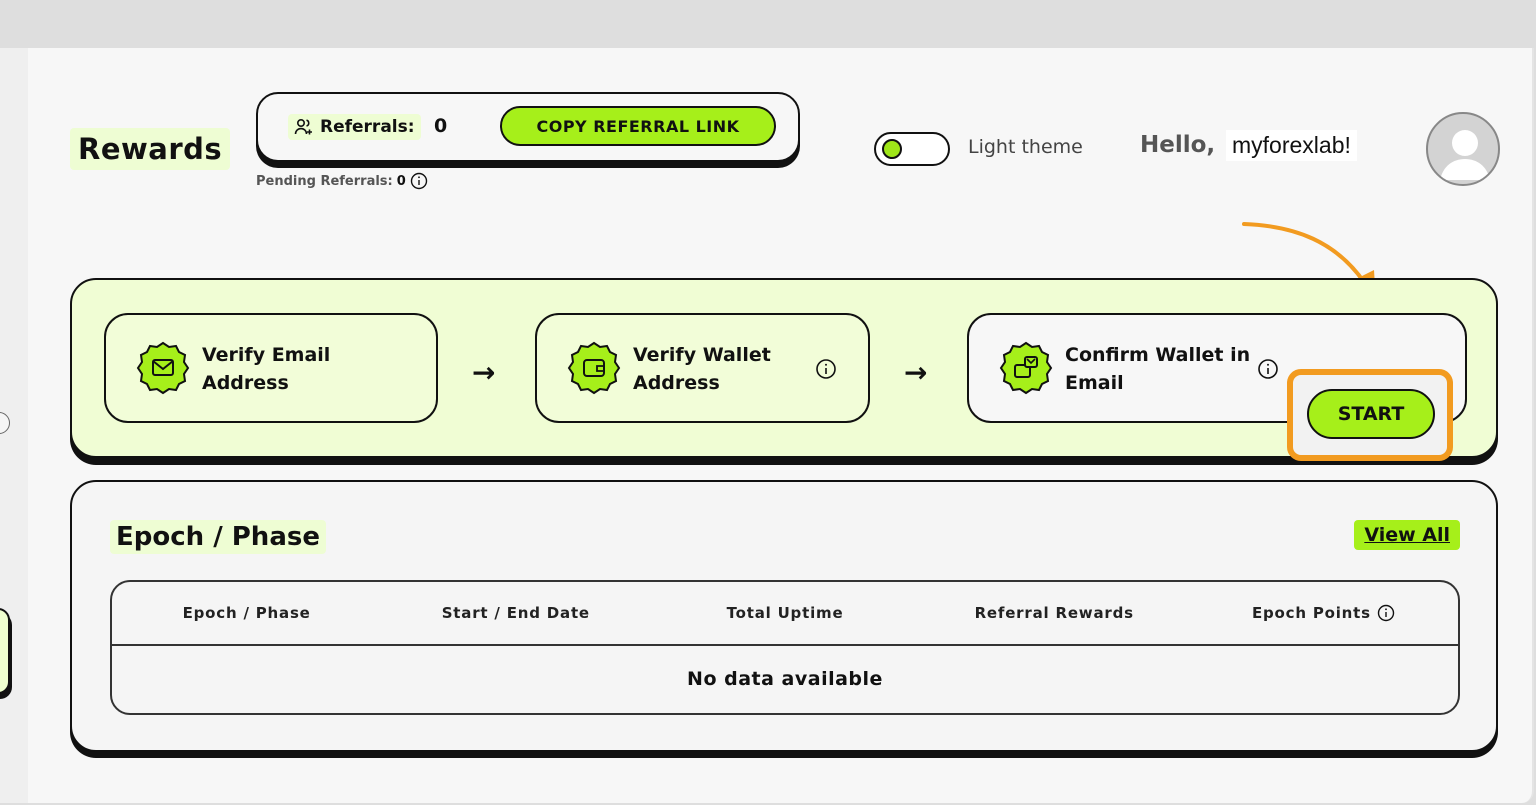  Describe the element at coordinates (324, 181) in the screenshot. I see `pending-referrals-label: Pending Referrals:` at that location.